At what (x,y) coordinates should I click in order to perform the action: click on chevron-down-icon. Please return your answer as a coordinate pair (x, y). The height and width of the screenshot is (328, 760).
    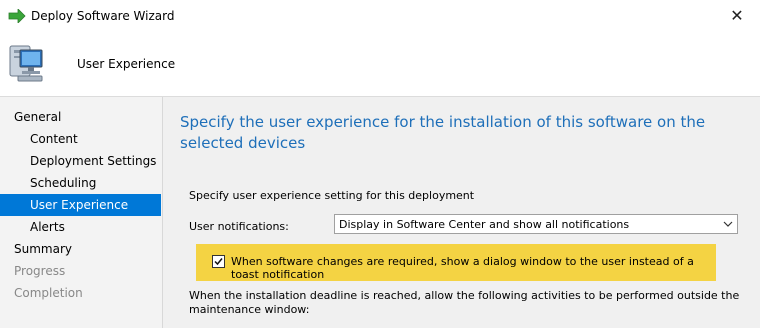
    Looking at the image, I should click on (728, 225).